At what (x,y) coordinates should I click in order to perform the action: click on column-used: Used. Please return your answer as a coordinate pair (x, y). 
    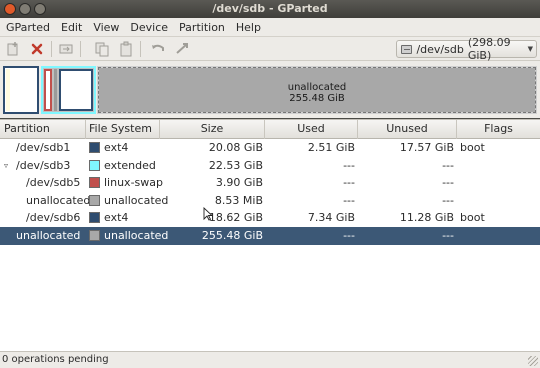
    Looking at the image, I should click on (311, 129).